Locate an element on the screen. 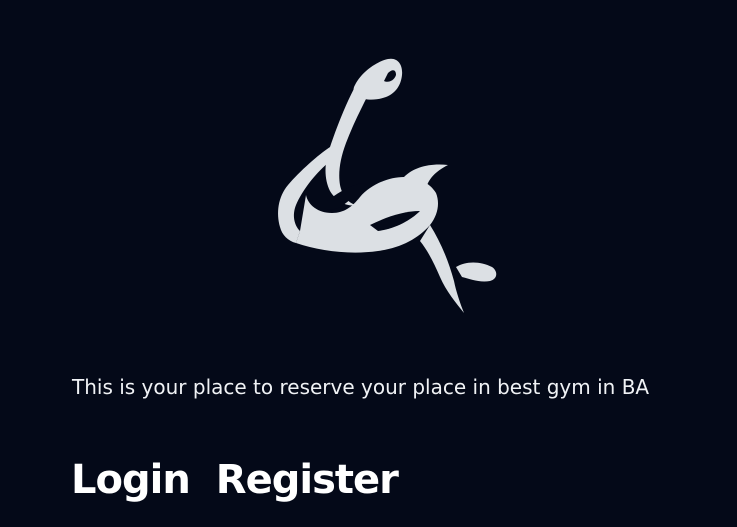 This screenshot has width=737, height=527. register-link: Register is located at coordinates (307, 480).